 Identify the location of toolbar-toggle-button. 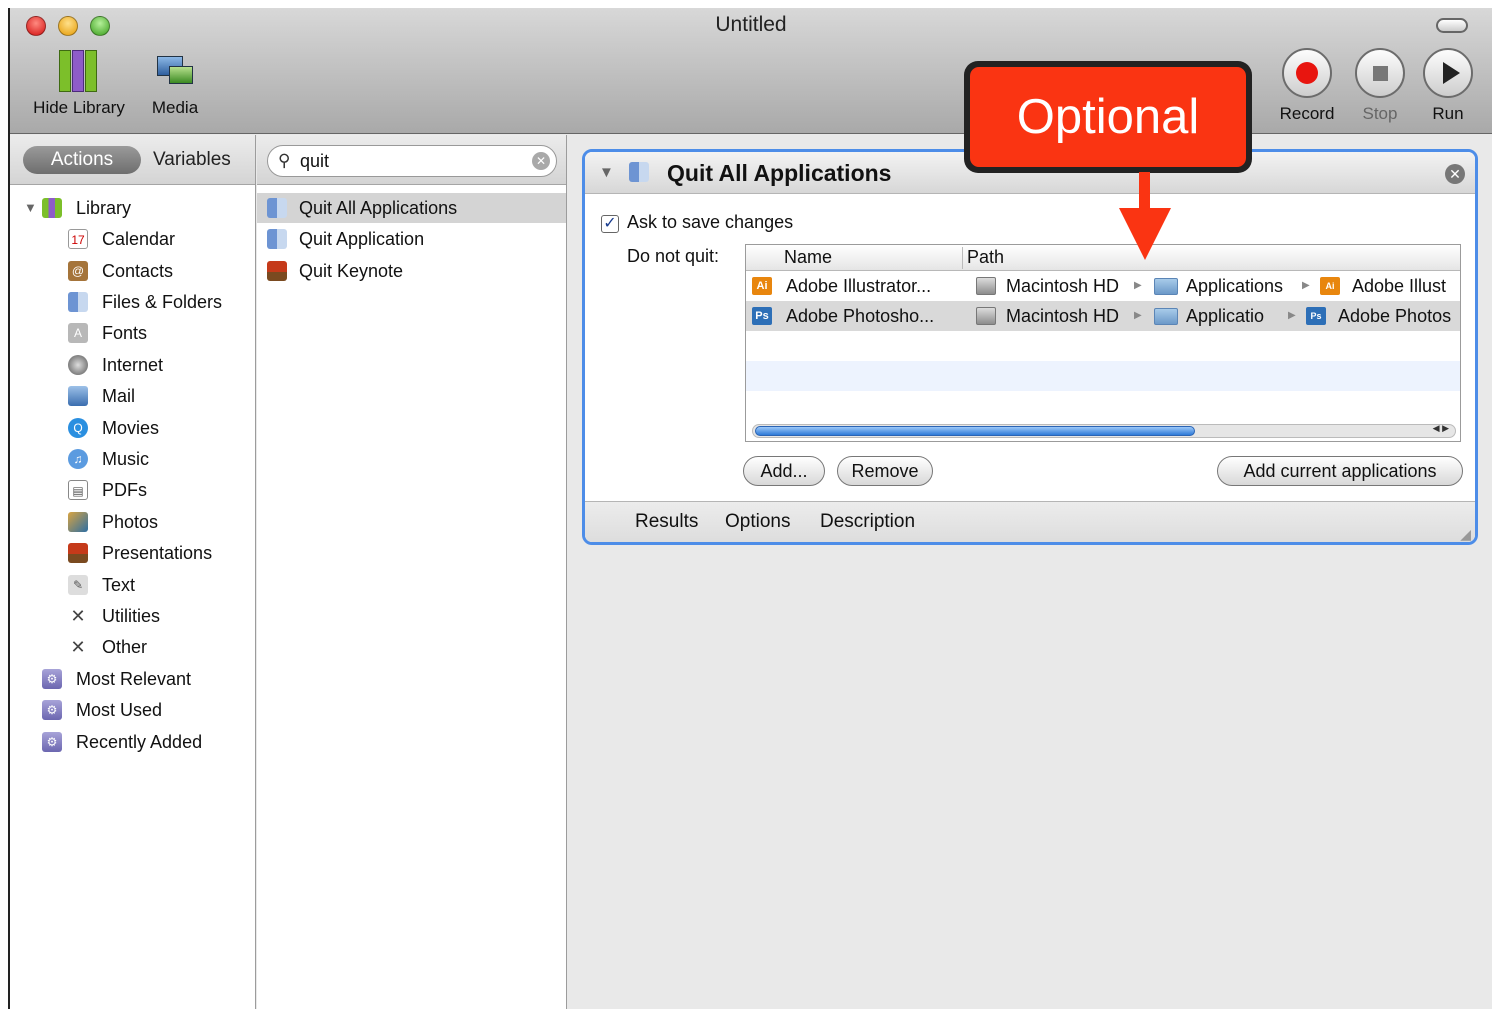
(1452, 25).